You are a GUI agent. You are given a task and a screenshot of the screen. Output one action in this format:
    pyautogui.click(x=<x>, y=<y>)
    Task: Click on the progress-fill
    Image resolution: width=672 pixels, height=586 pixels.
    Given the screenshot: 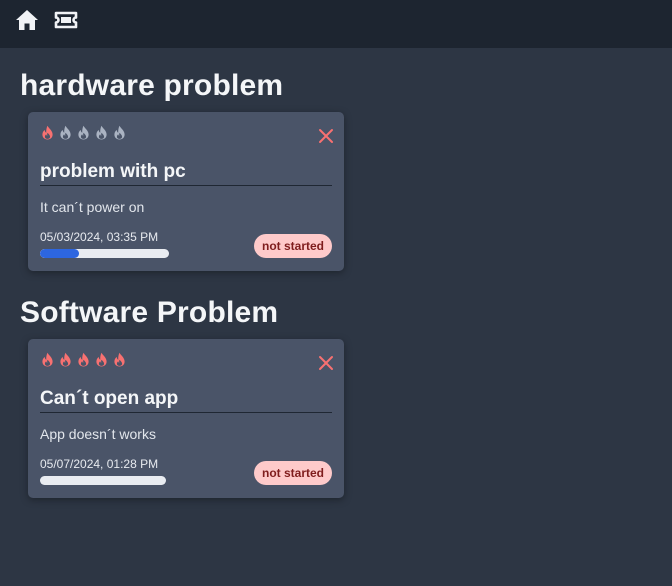 What is the action you would take?
    pyautogui.click(x=59, y=253)
    